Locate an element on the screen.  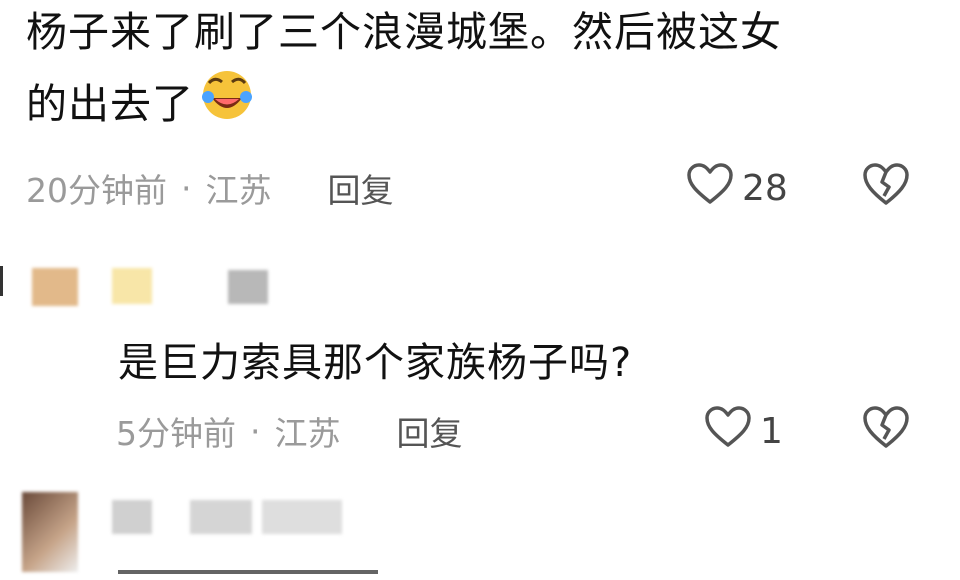
comment-2-text: 是巨力索具那个家族杨子吗? is located at coordinates (375, 363).